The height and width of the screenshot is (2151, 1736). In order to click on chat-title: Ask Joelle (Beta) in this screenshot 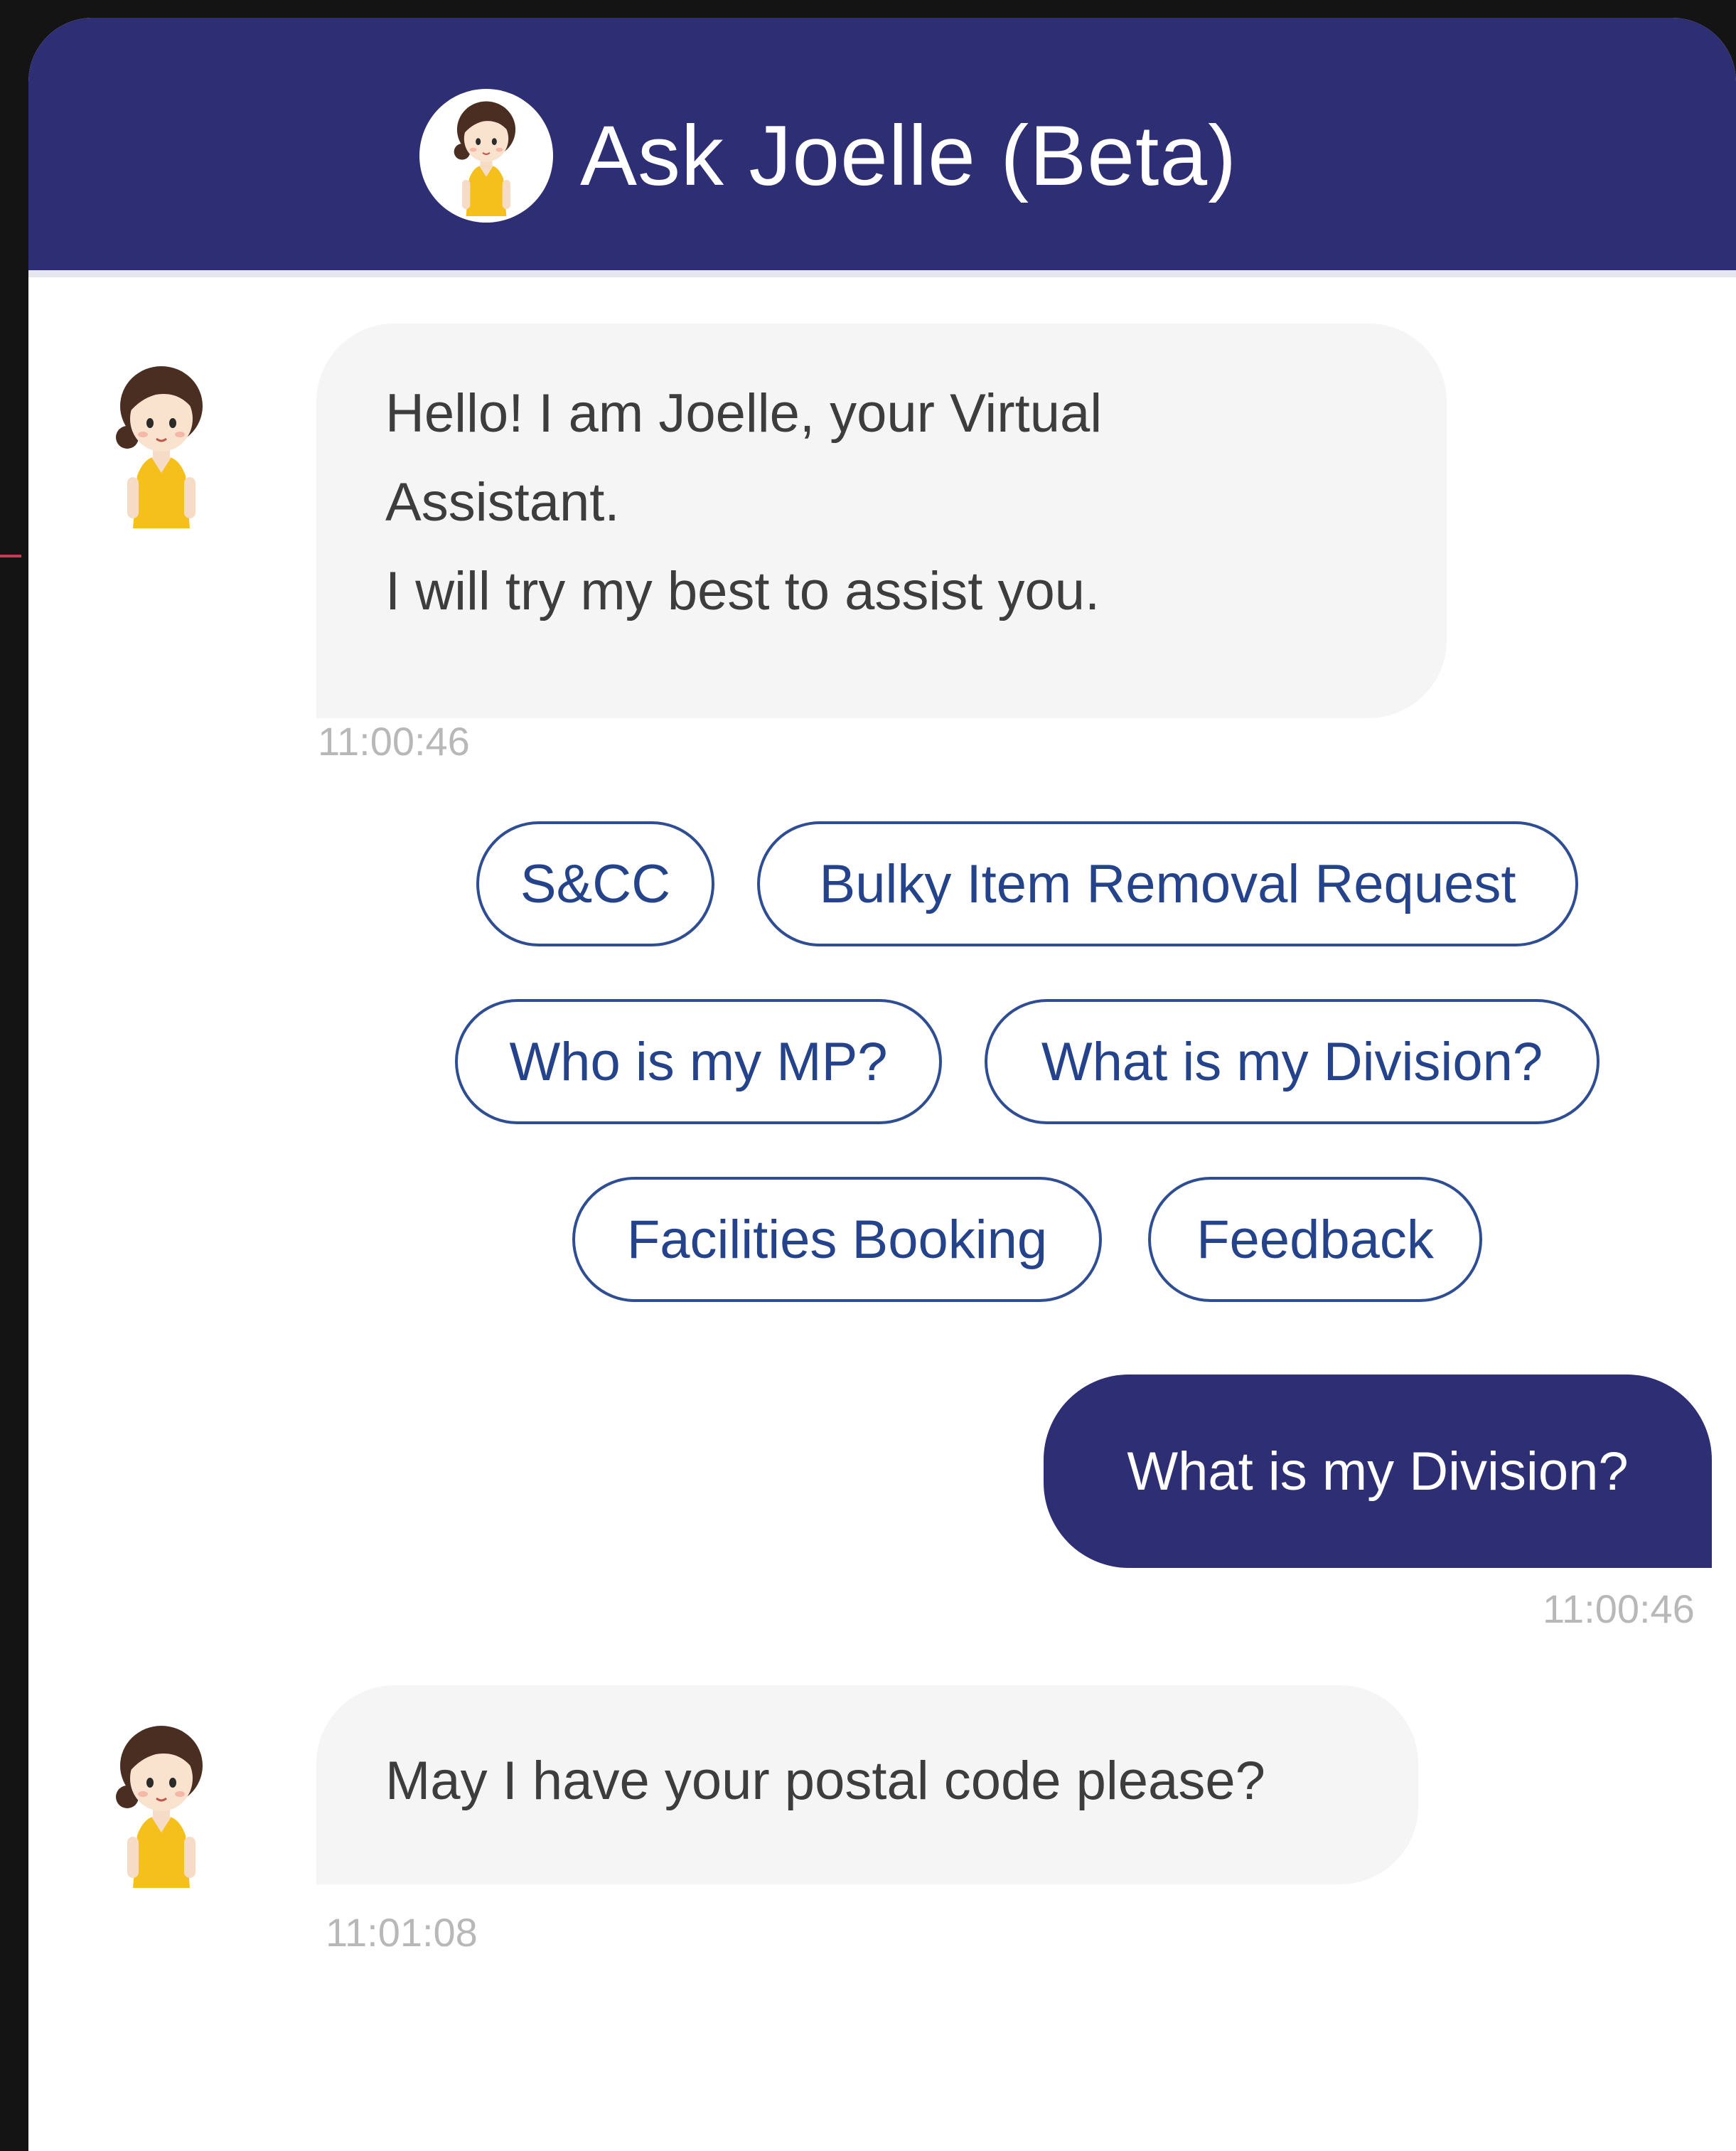, I will do `click(909, 155)`.